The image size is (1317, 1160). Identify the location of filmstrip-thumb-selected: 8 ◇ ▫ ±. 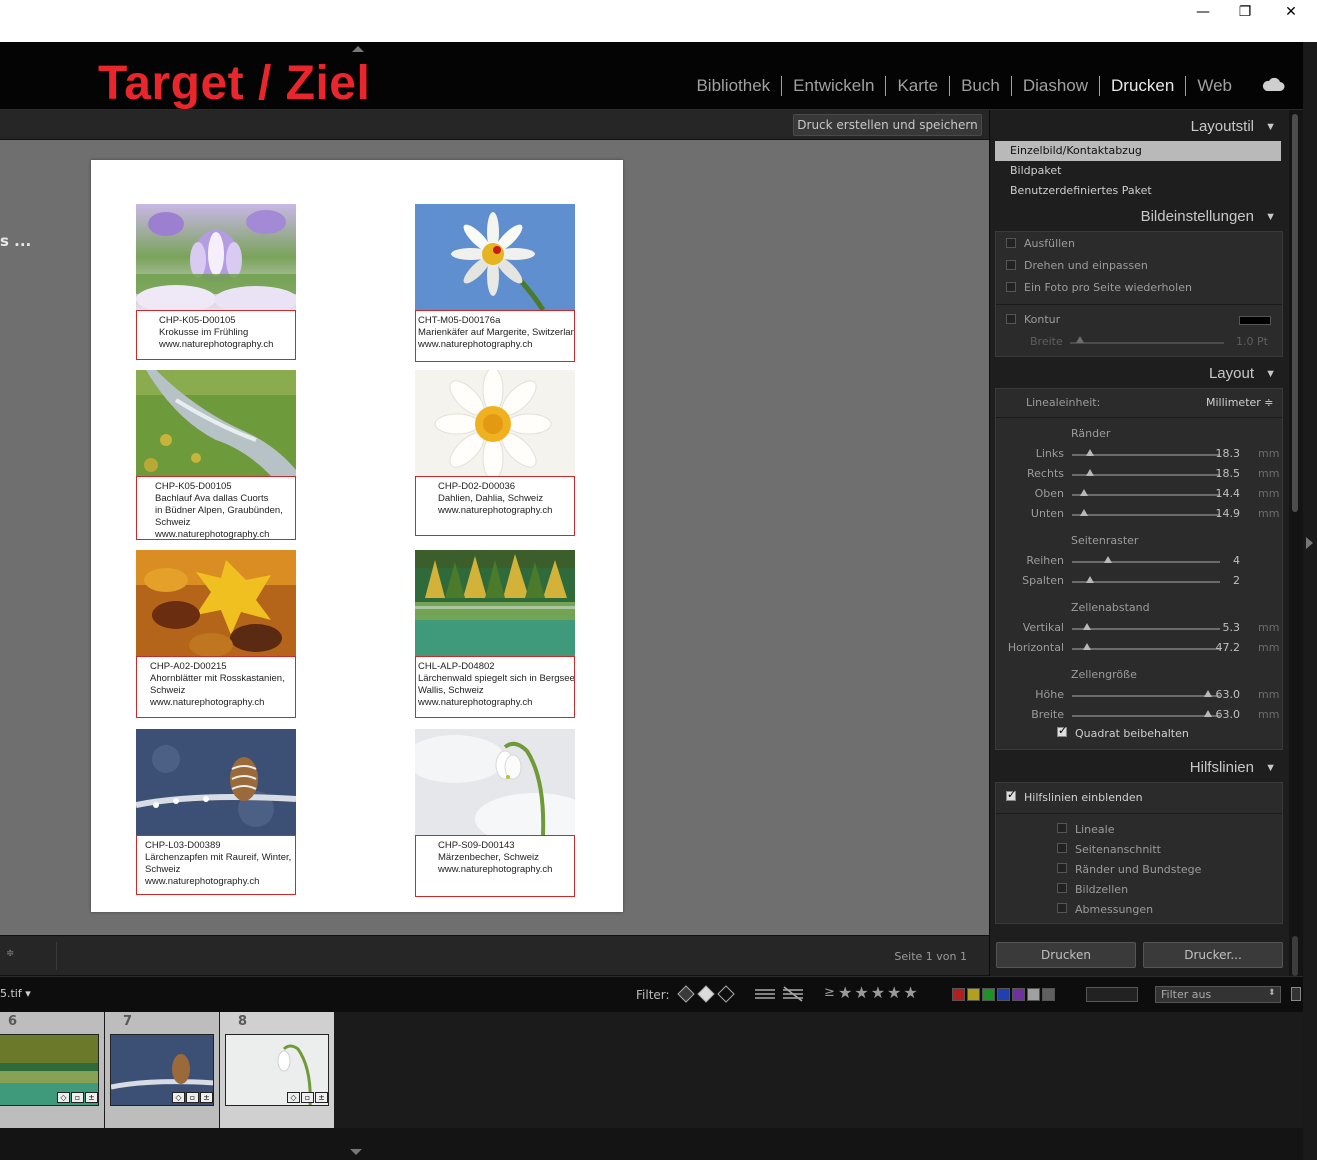
(277, 1070).